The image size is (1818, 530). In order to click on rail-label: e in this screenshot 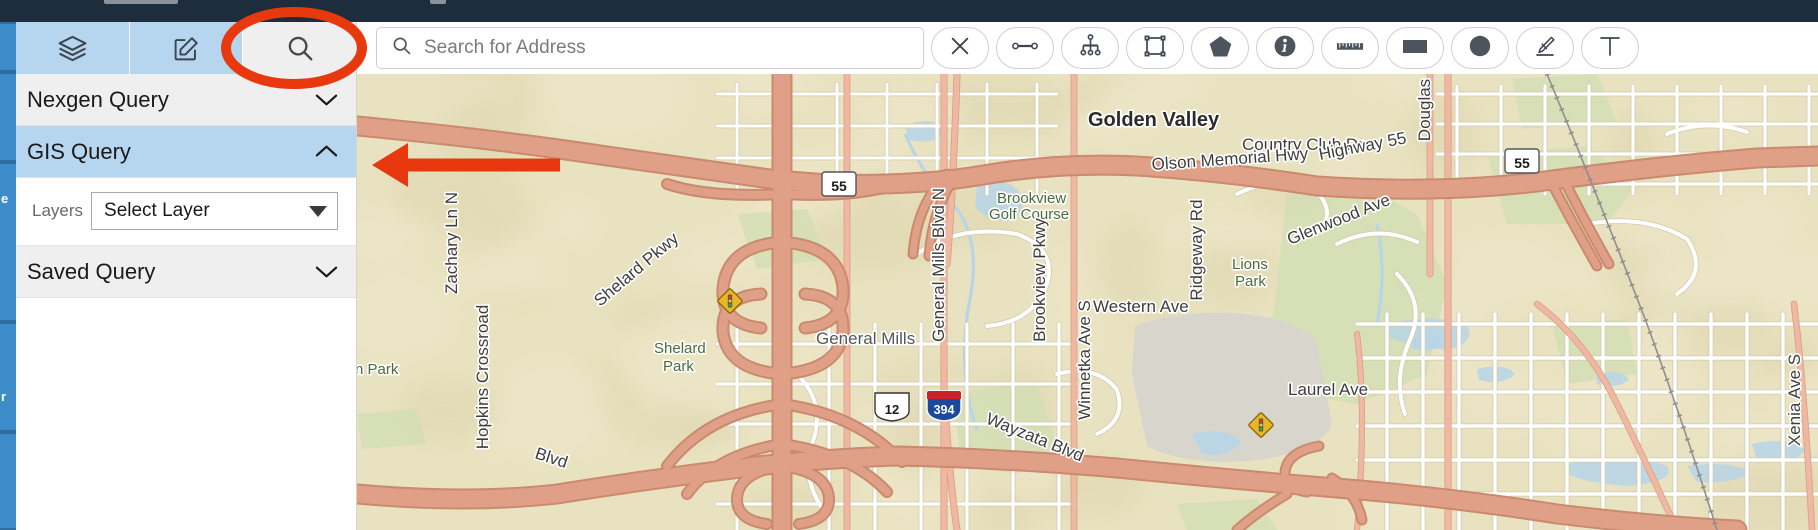, I will do `click(5, 198)`.